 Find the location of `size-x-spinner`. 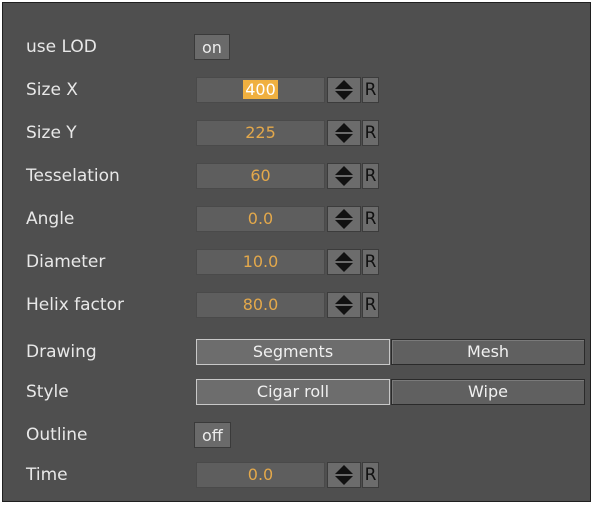

size-x-spinner is located at coordinates (344, 90).